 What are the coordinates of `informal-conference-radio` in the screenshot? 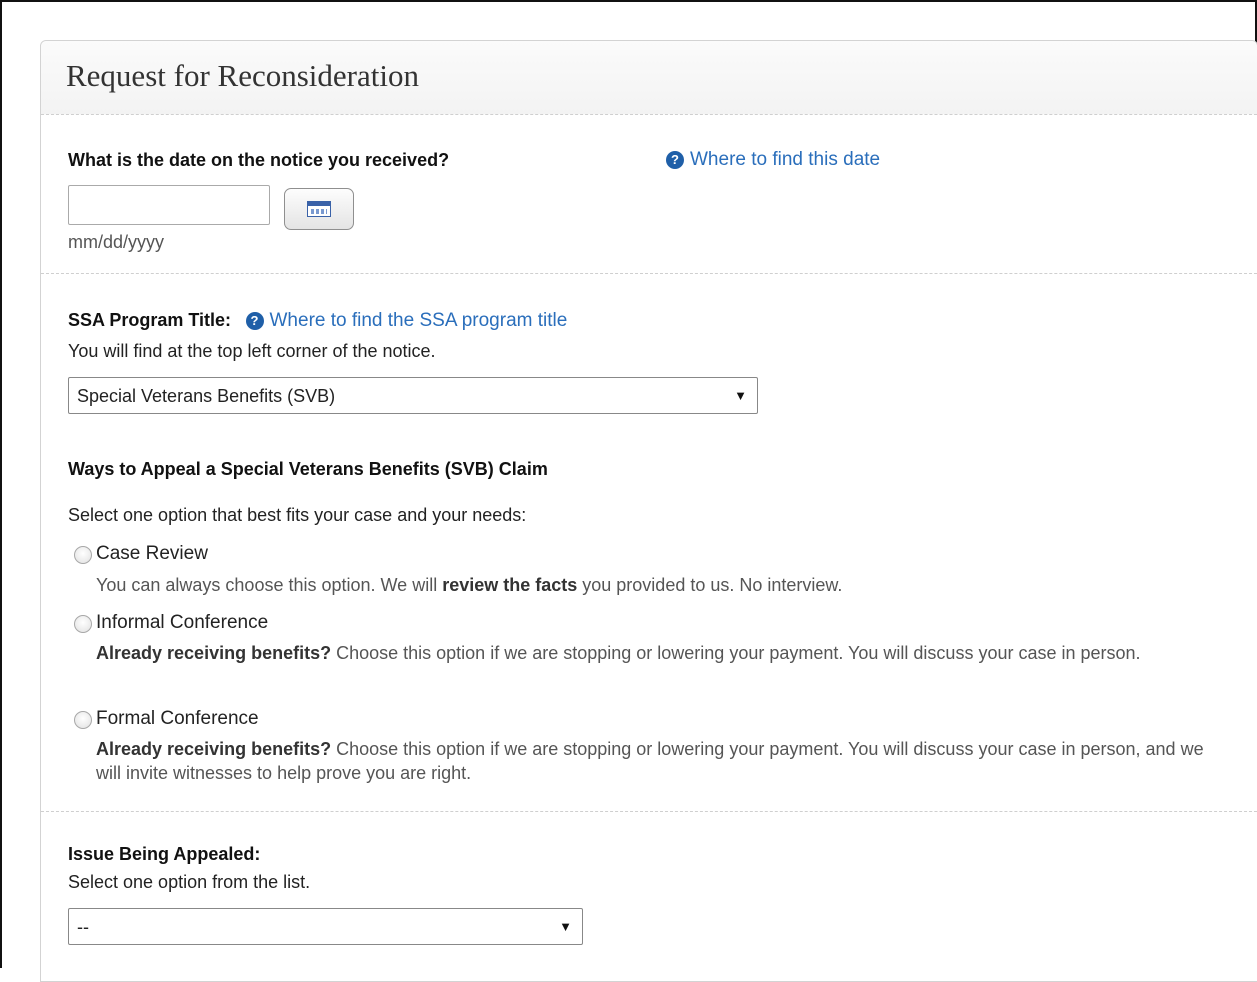 It's located at (83, 624).